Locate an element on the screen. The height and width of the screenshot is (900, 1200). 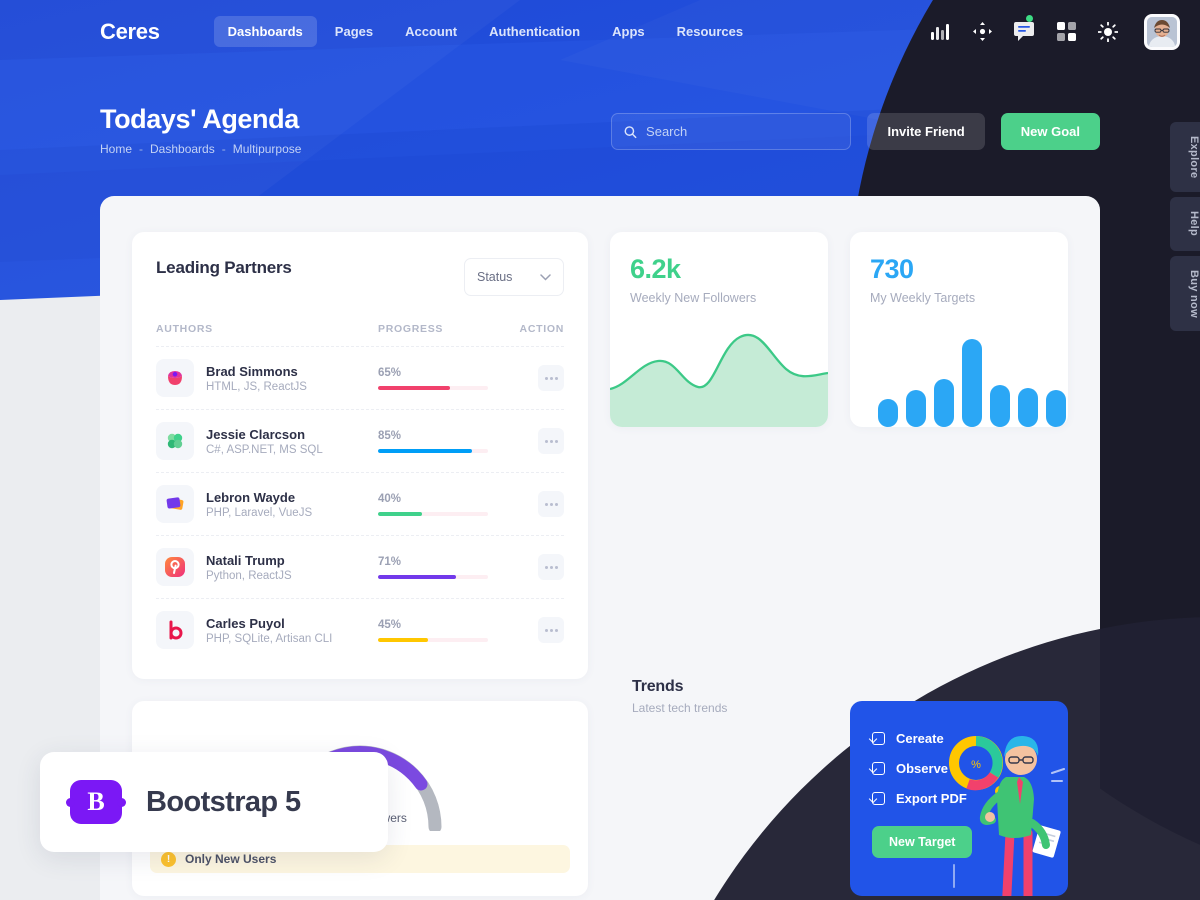
partner-name: Brad Simmons is located at coordinates (252, 371).